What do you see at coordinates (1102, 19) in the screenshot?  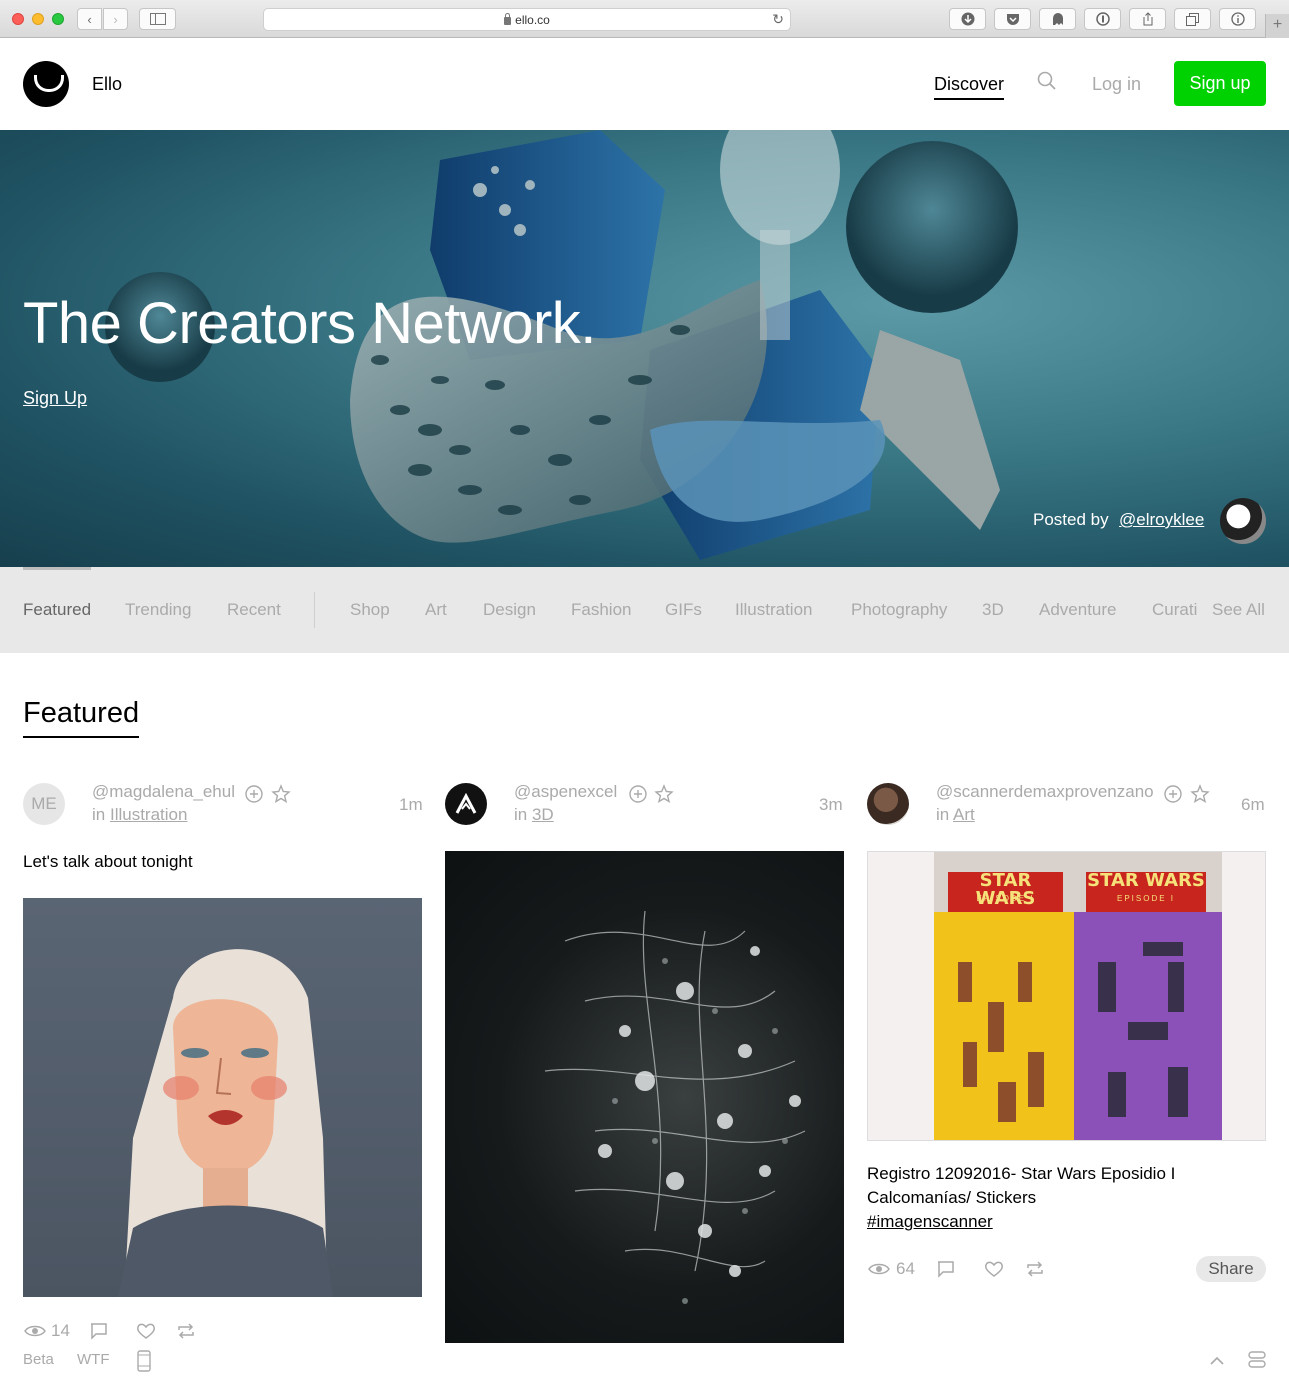 I see `password-manager-button` at bounding box center [1102, 19].